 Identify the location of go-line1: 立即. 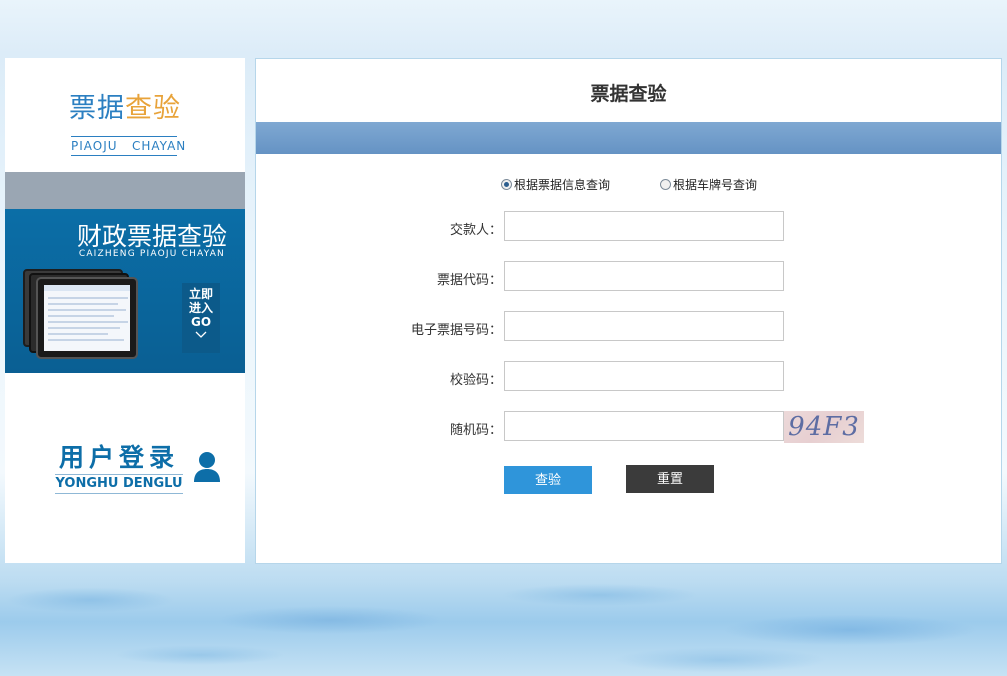
(200, 294).